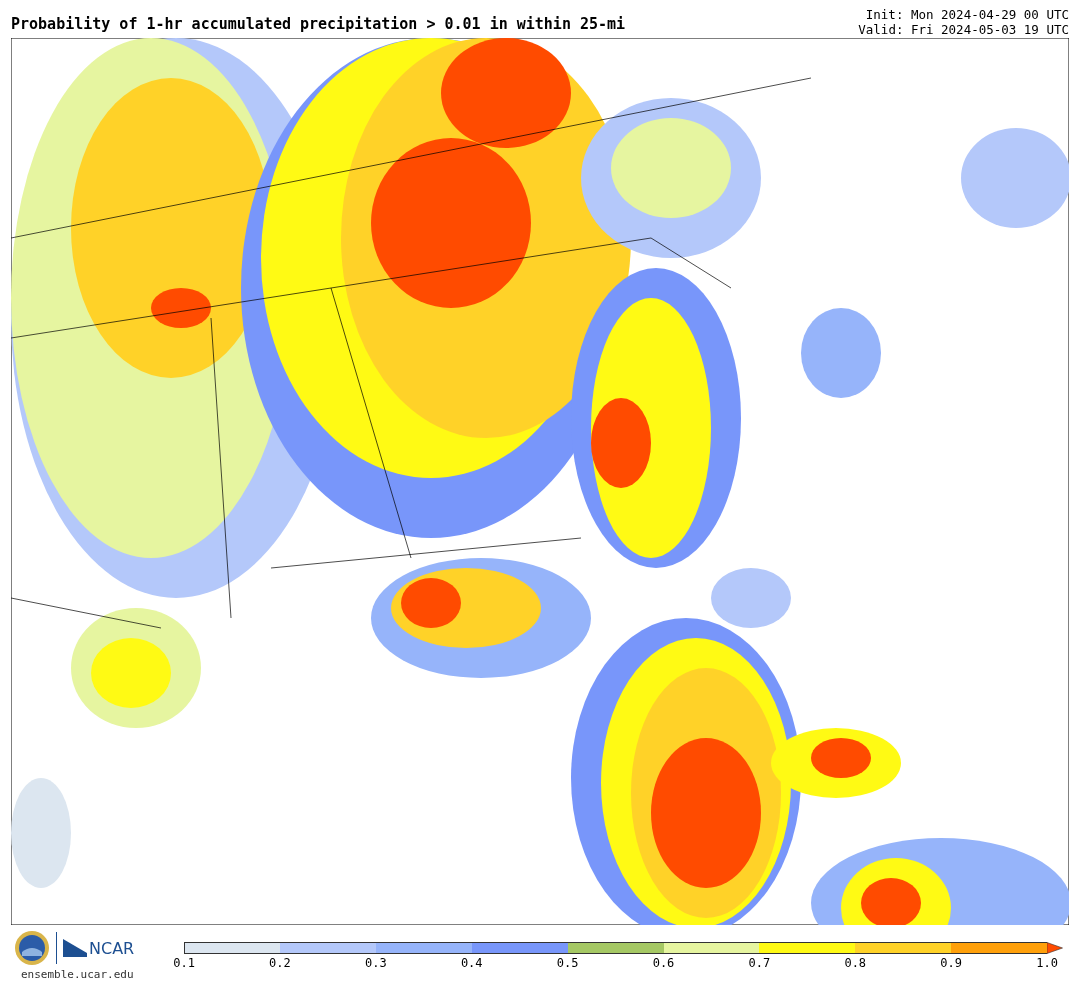  What do you see at coordinates (75, 948) in the screenshot?
I see `wave-logo-icon` at bounding box center [75, 948].